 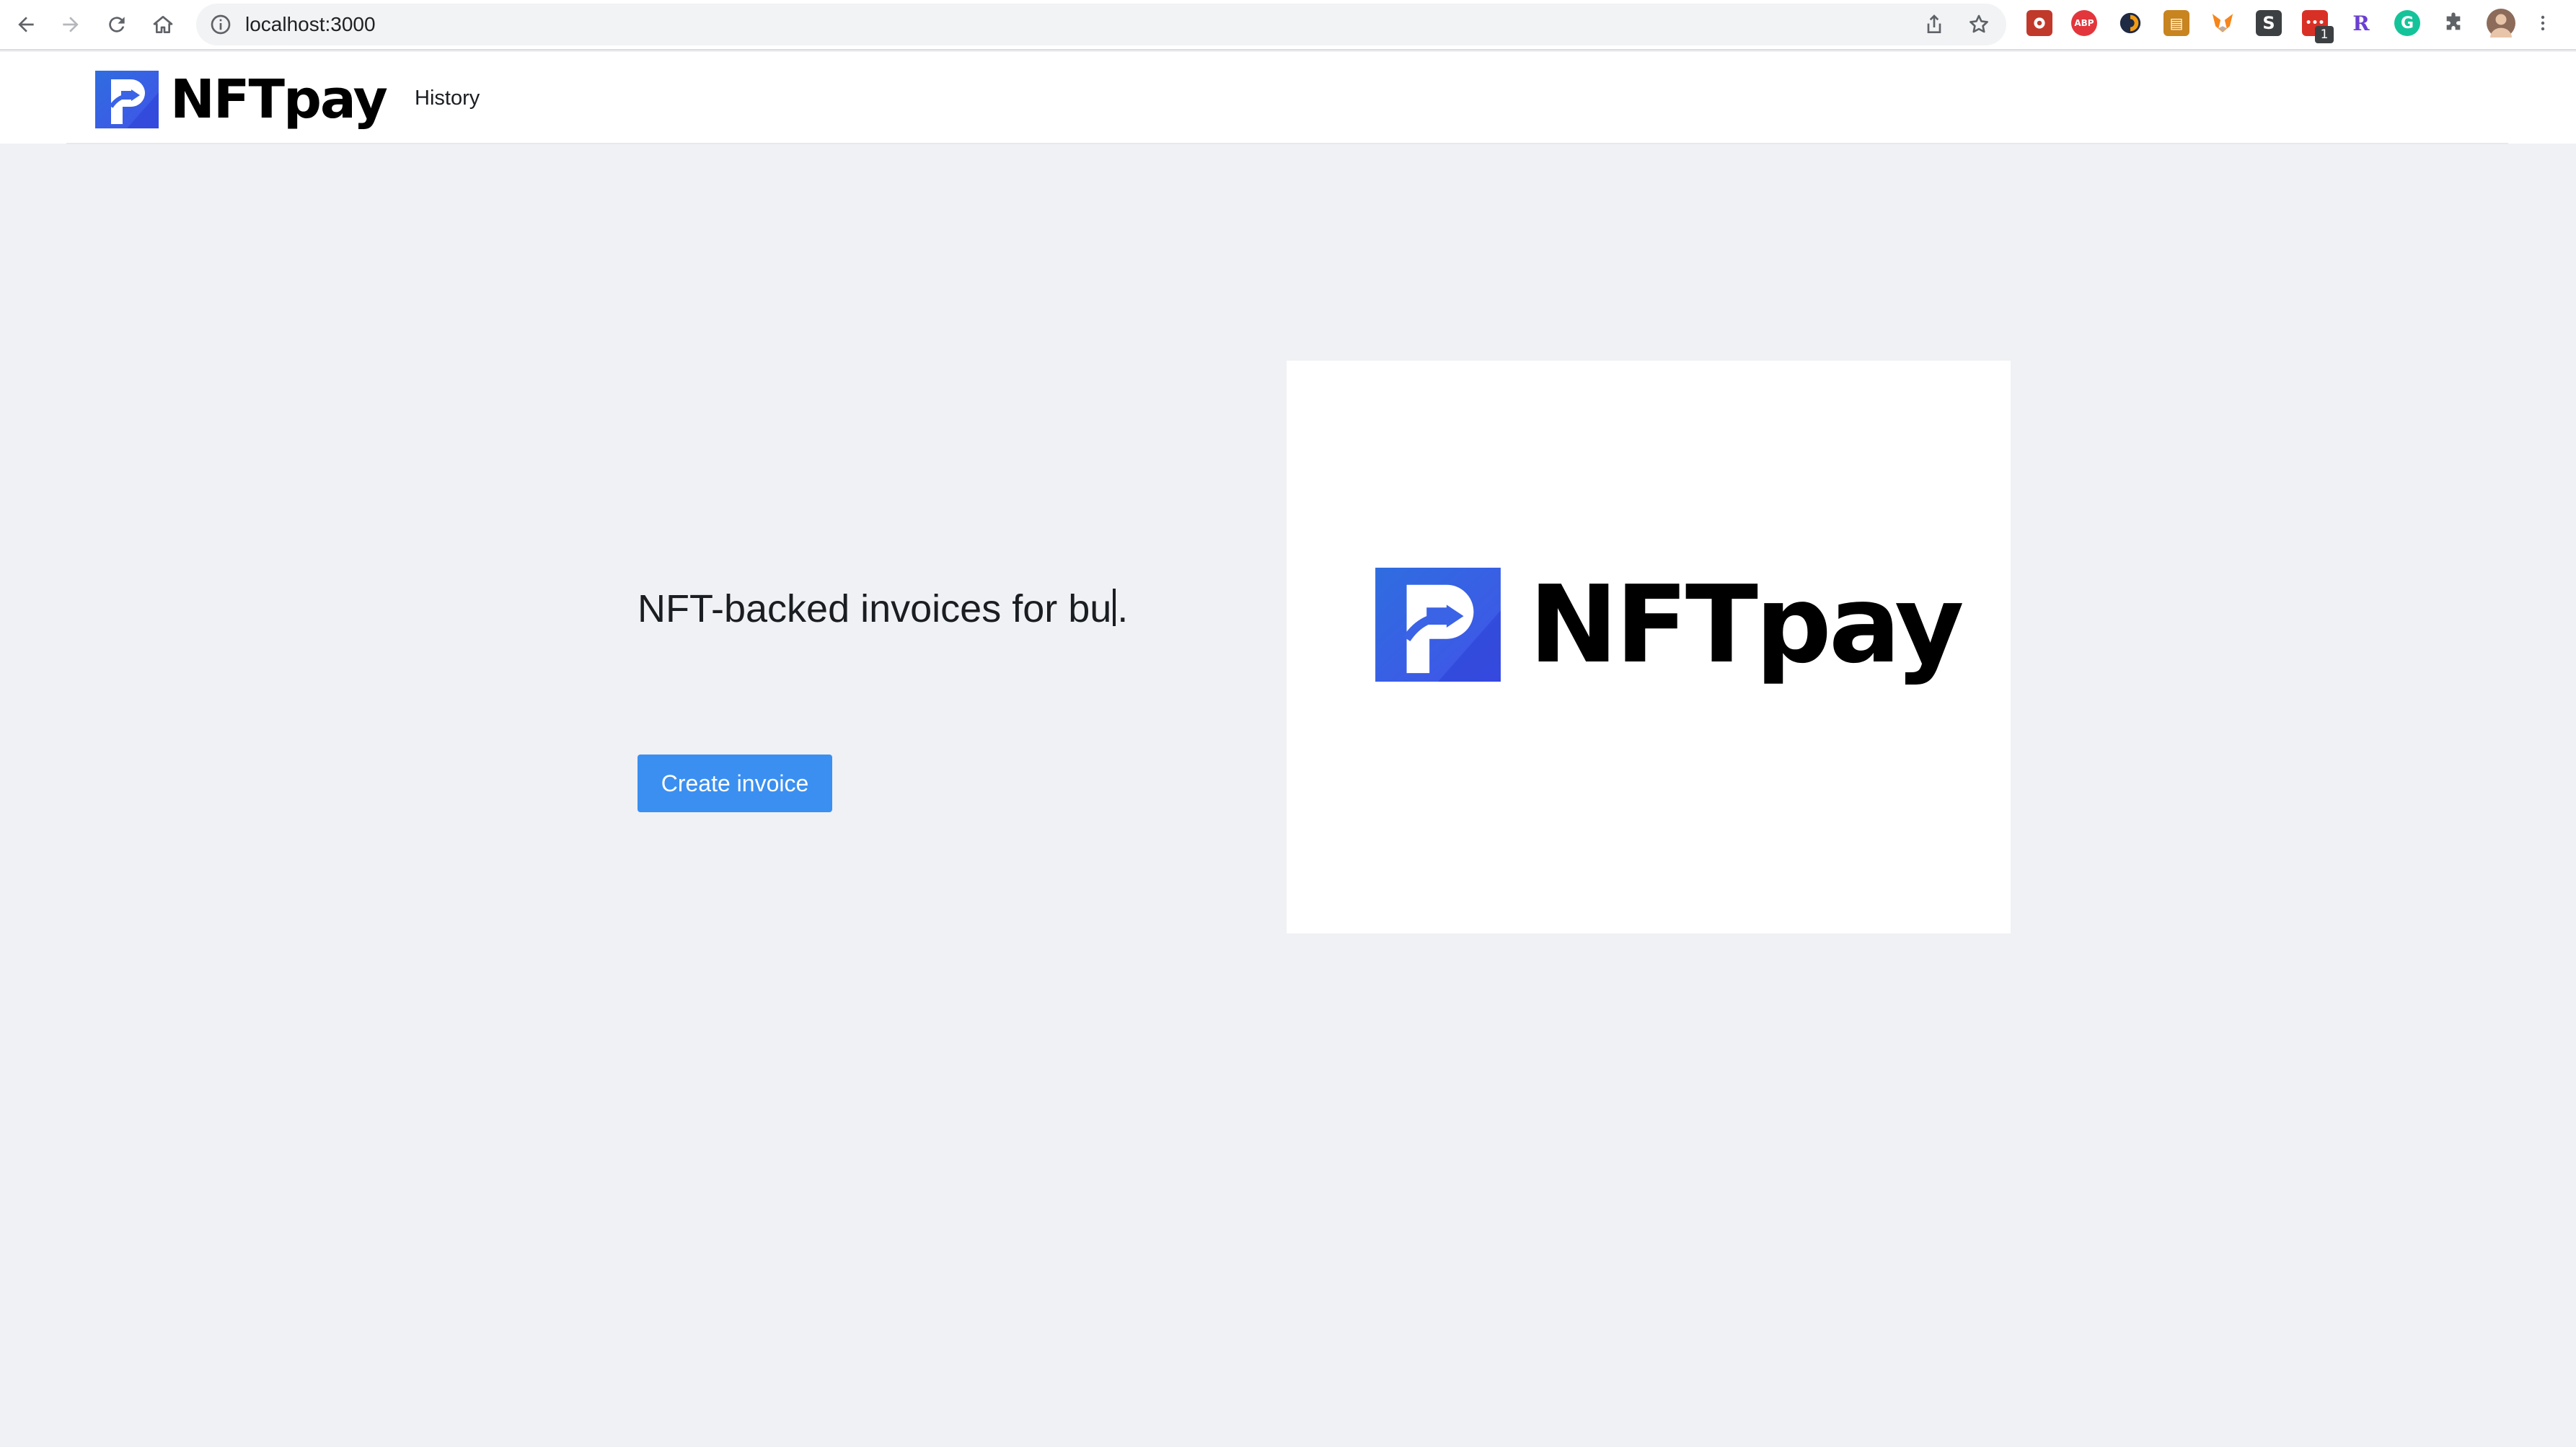 What do you see at coordinates (1438, 625) in the screenshot?
I see `nftpay-logo-large-icon` at bounding box center [1438, 625].